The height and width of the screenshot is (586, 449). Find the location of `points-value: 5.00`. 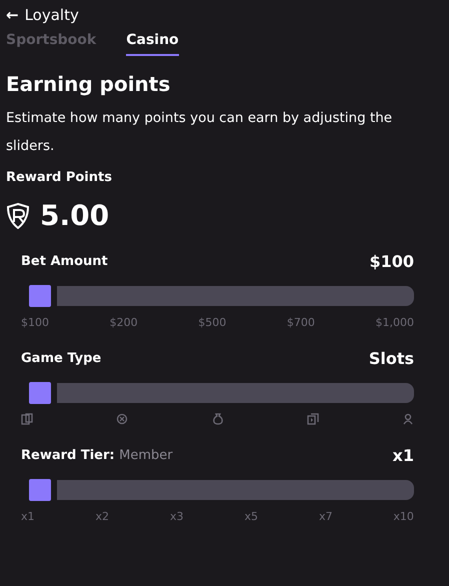

points-value: 5.00 is located at coordinates (75, 215).